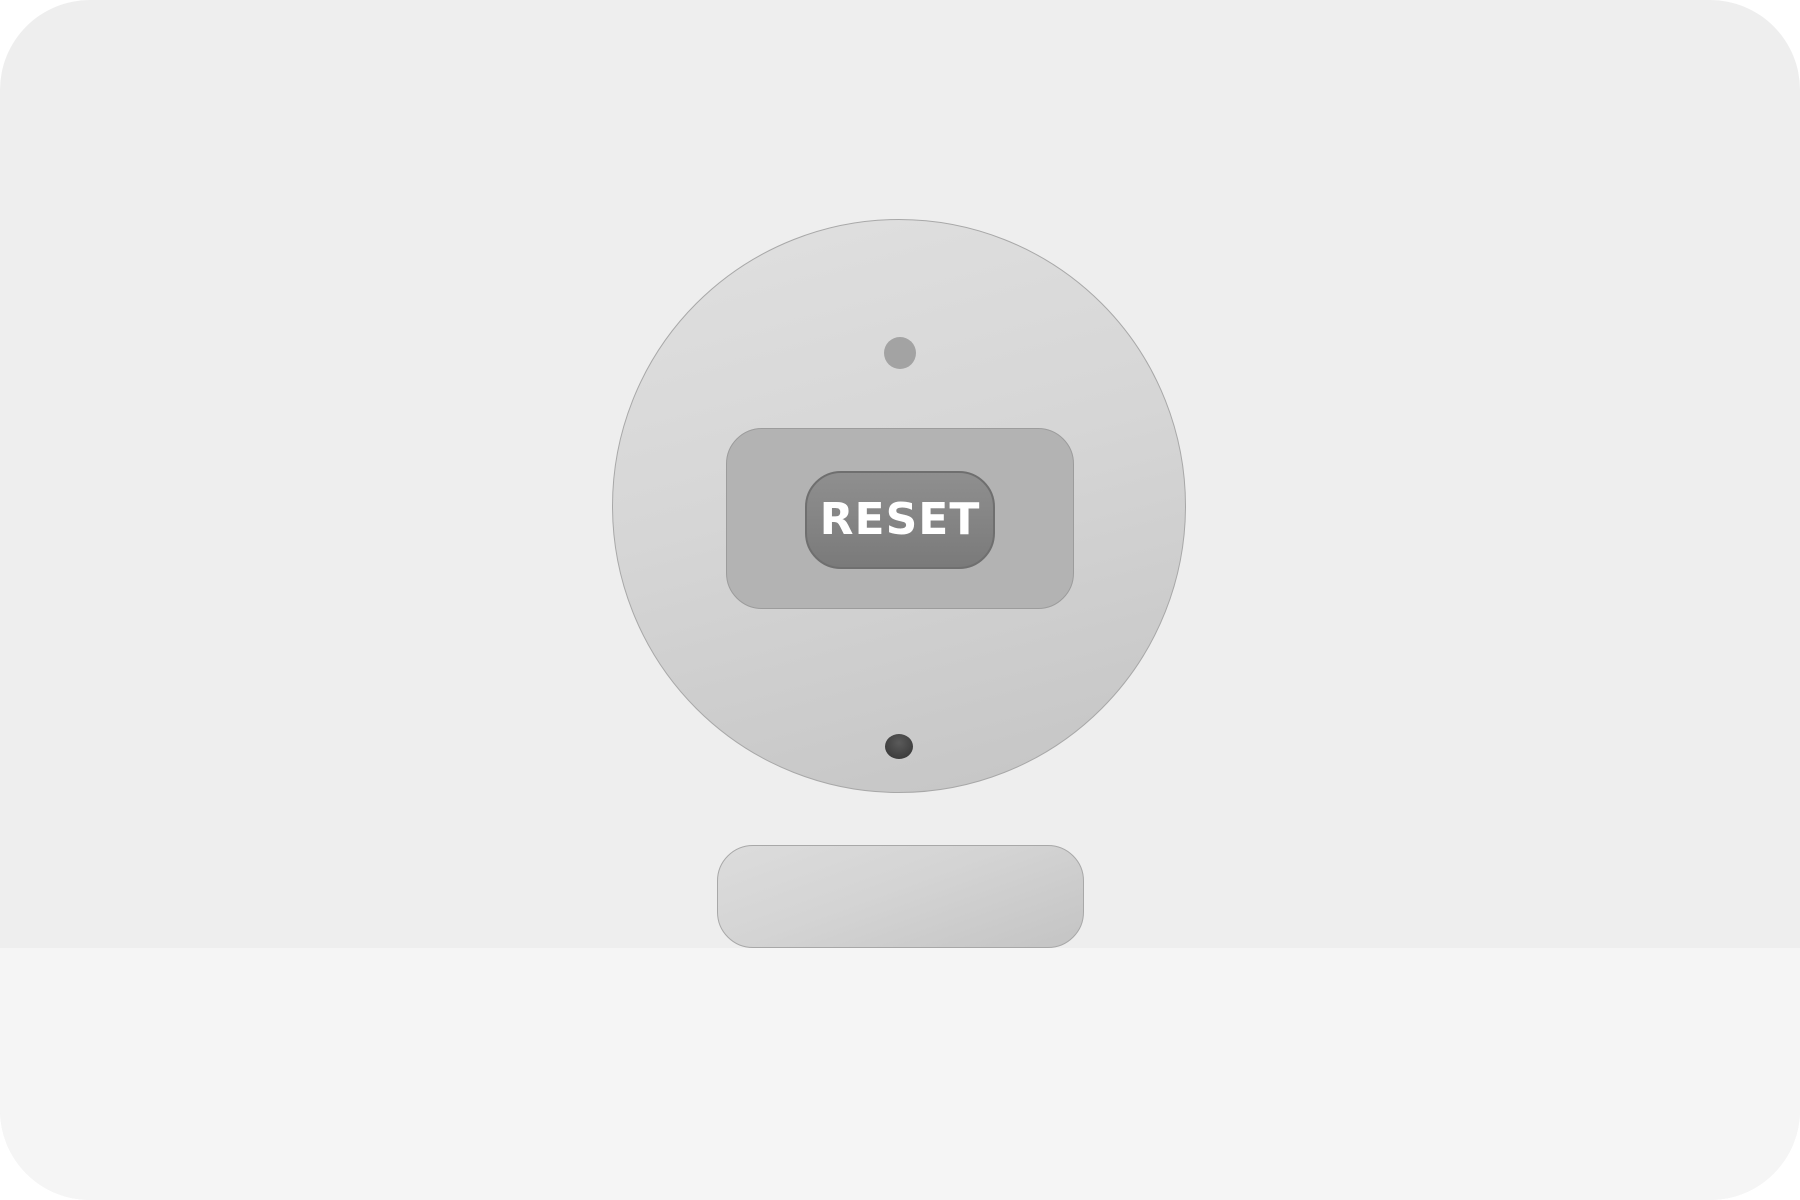 This screenshot has width=1800, height=1200. Describe the element at coordinates (900, 353) in the screenshot. I see `status-led-icon` at that location.